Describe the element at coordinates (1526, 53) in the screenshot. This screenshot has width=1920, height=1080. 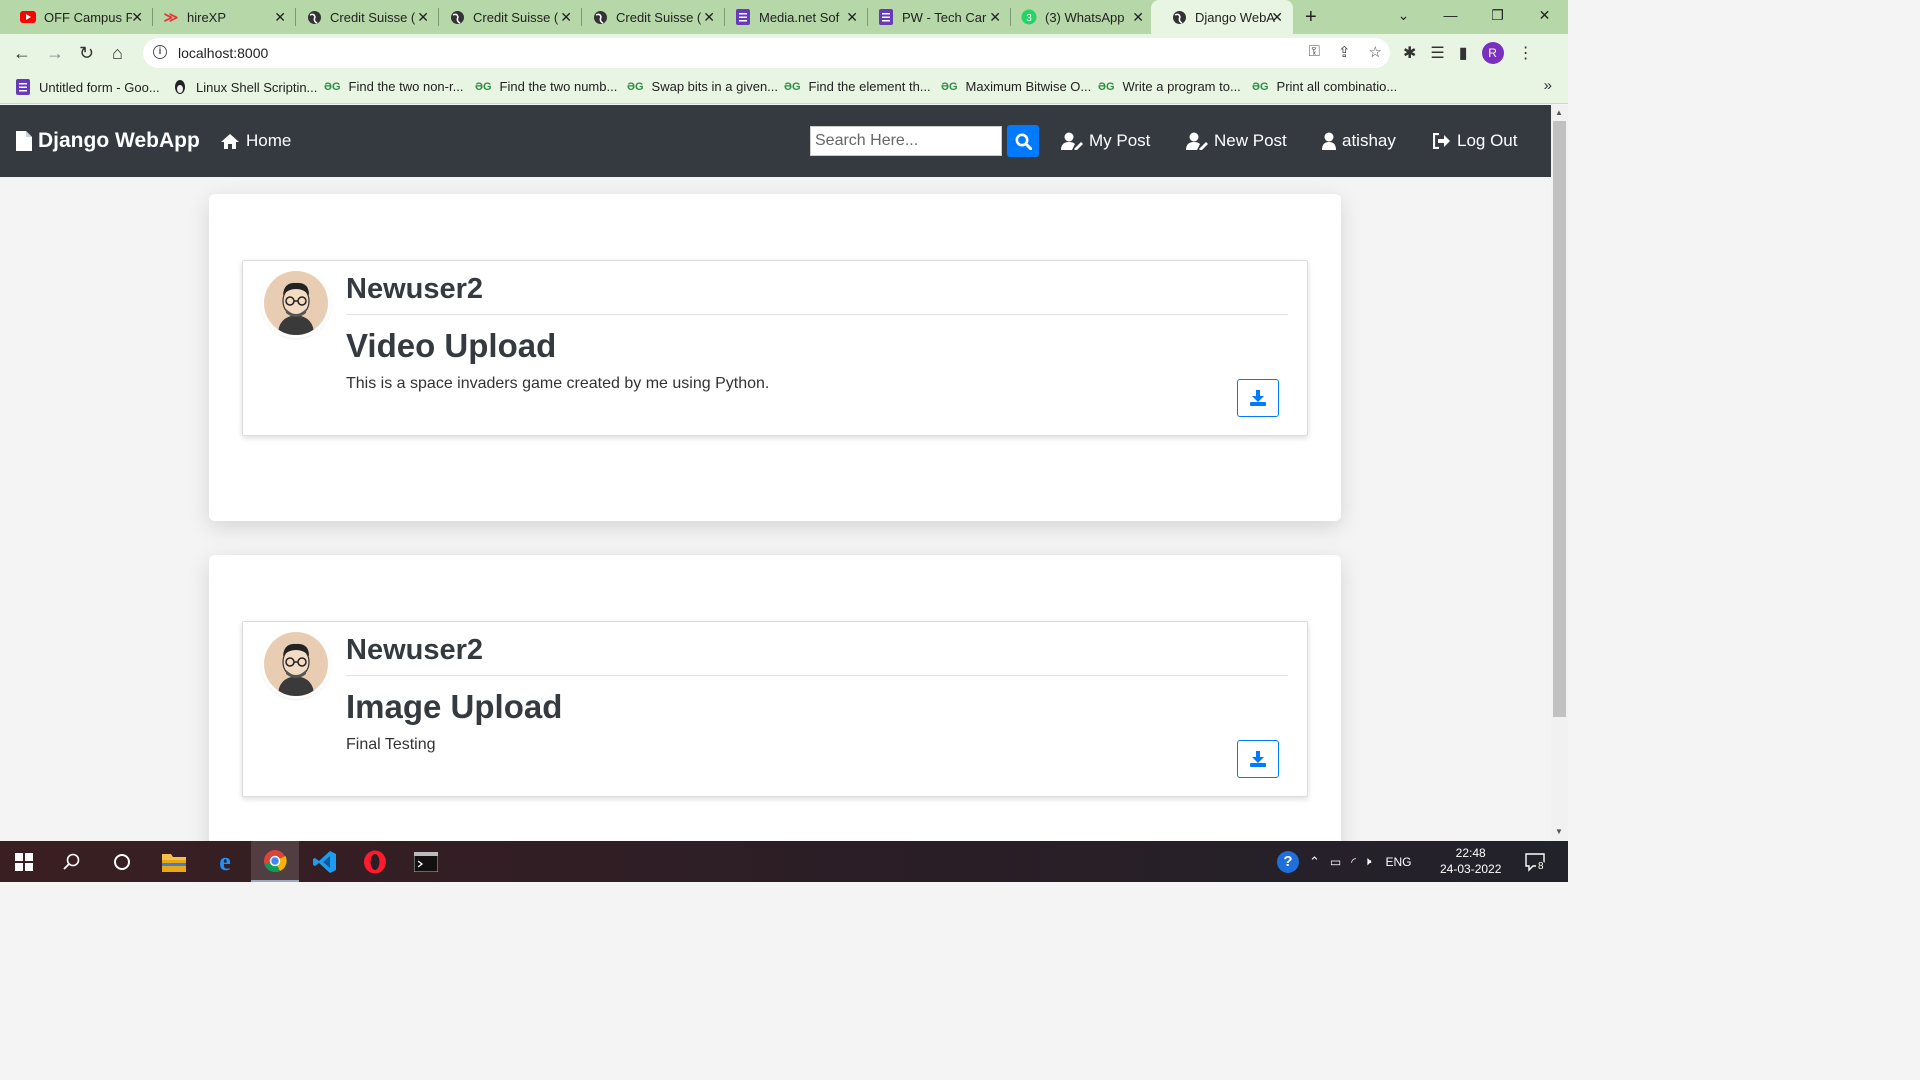
I see `more-menu-icon: ⋮` at that location.